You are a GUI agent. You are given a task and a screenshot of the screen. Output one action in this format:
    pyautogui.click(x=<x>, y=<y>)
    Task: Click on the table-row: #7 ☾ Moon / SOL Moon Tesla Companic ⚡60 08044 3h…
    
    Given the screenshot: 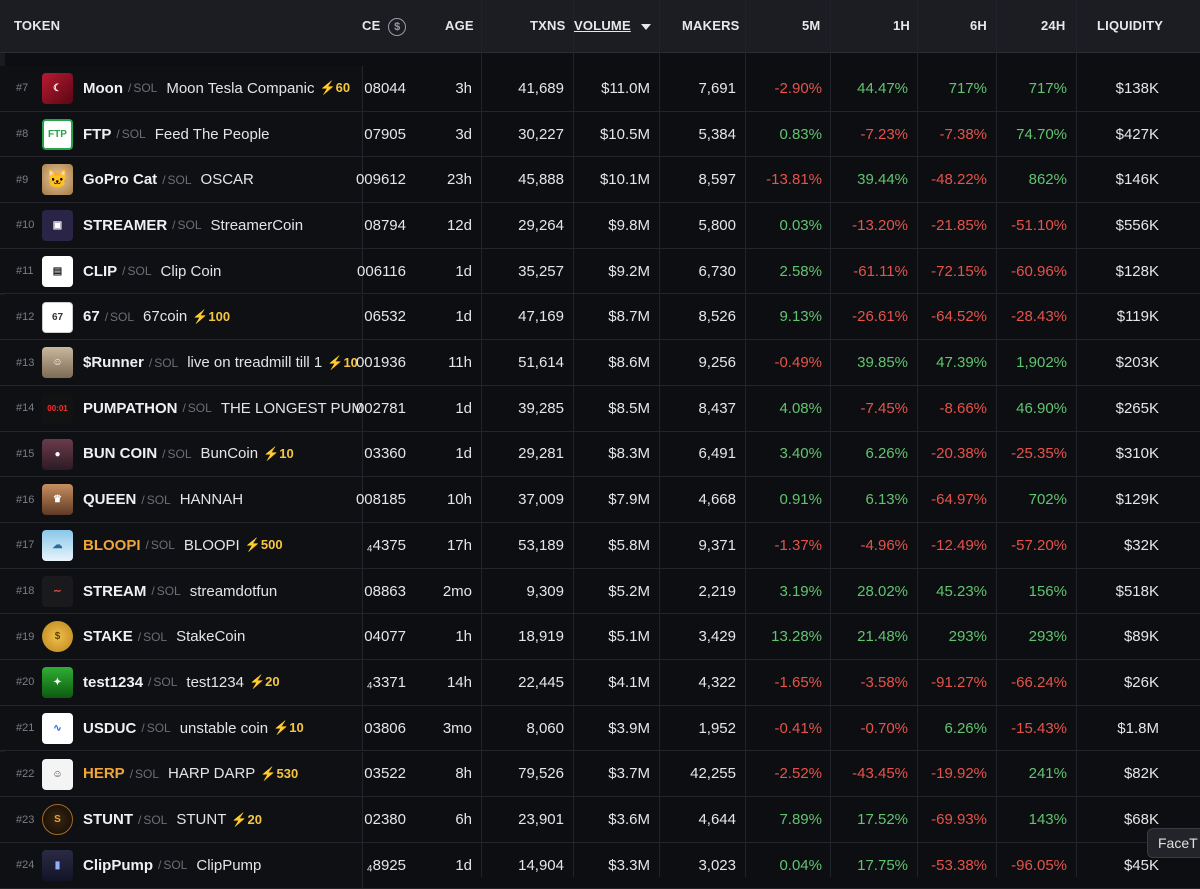 What is the action you would take?
    pyautogui.click(x=600, y=89)
    